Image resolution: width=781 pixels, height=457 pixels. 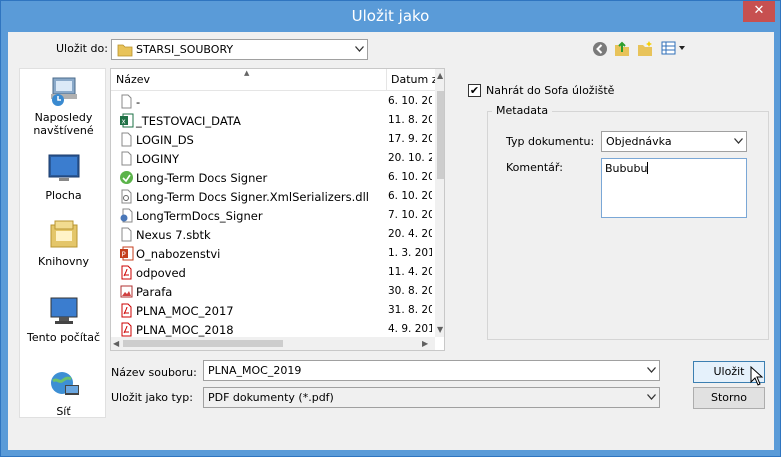 What do you see at coordinates (64, 169) in the screenshot?
I see `desktop-icon` at bounding box center [64, 169].